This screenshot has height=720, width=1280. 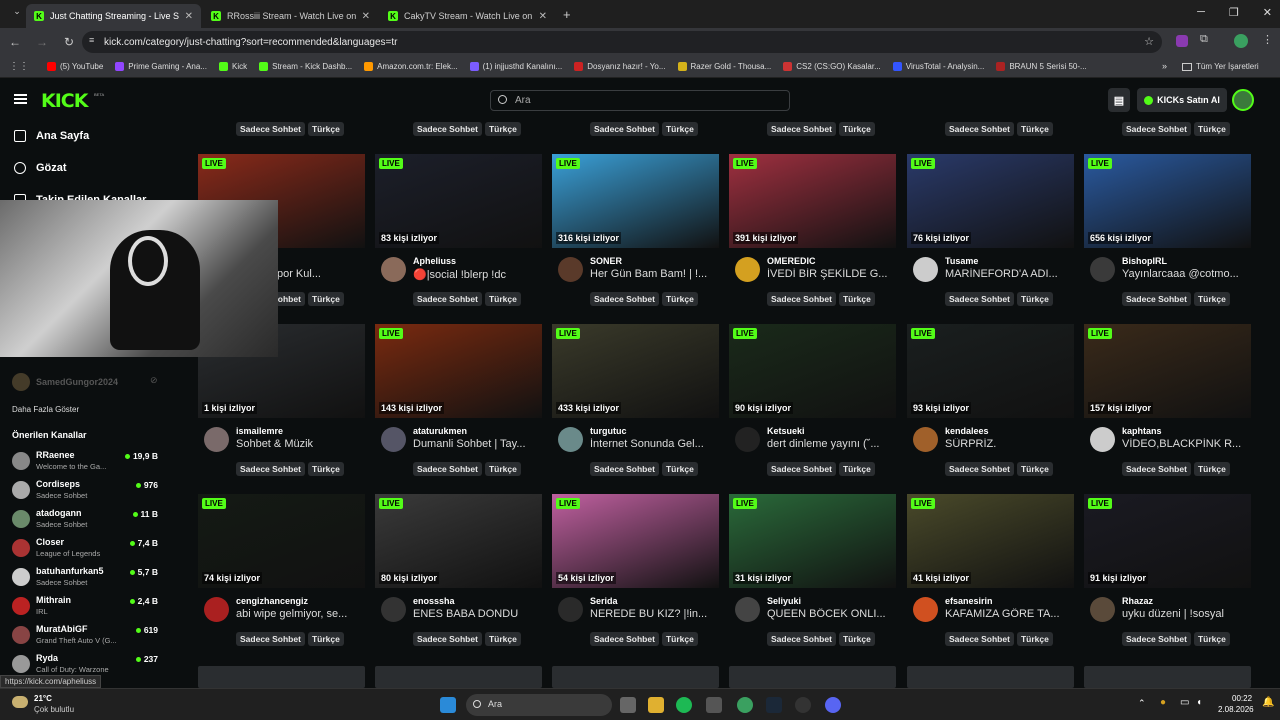 What do you see at coordinates (259, 431) in the screenshot?
I see `channel-name: ismailemre` at bounding box center [259, 431].